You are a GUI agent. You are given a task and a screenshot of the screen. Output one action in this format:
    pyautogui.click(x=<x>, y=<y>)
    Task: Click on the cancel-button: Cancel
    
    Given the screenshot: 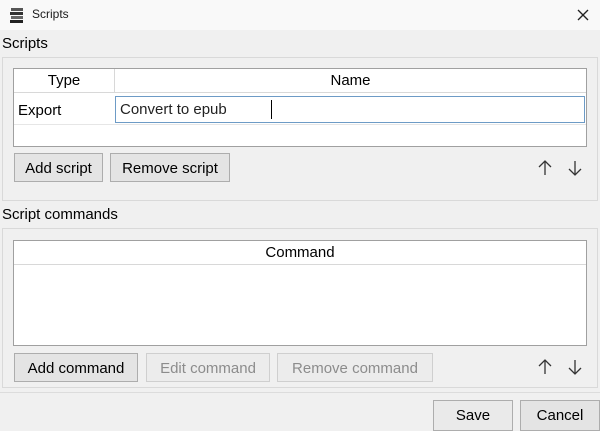 What is the action you would take?
    pyautogui.click(x=560, y=415)
    